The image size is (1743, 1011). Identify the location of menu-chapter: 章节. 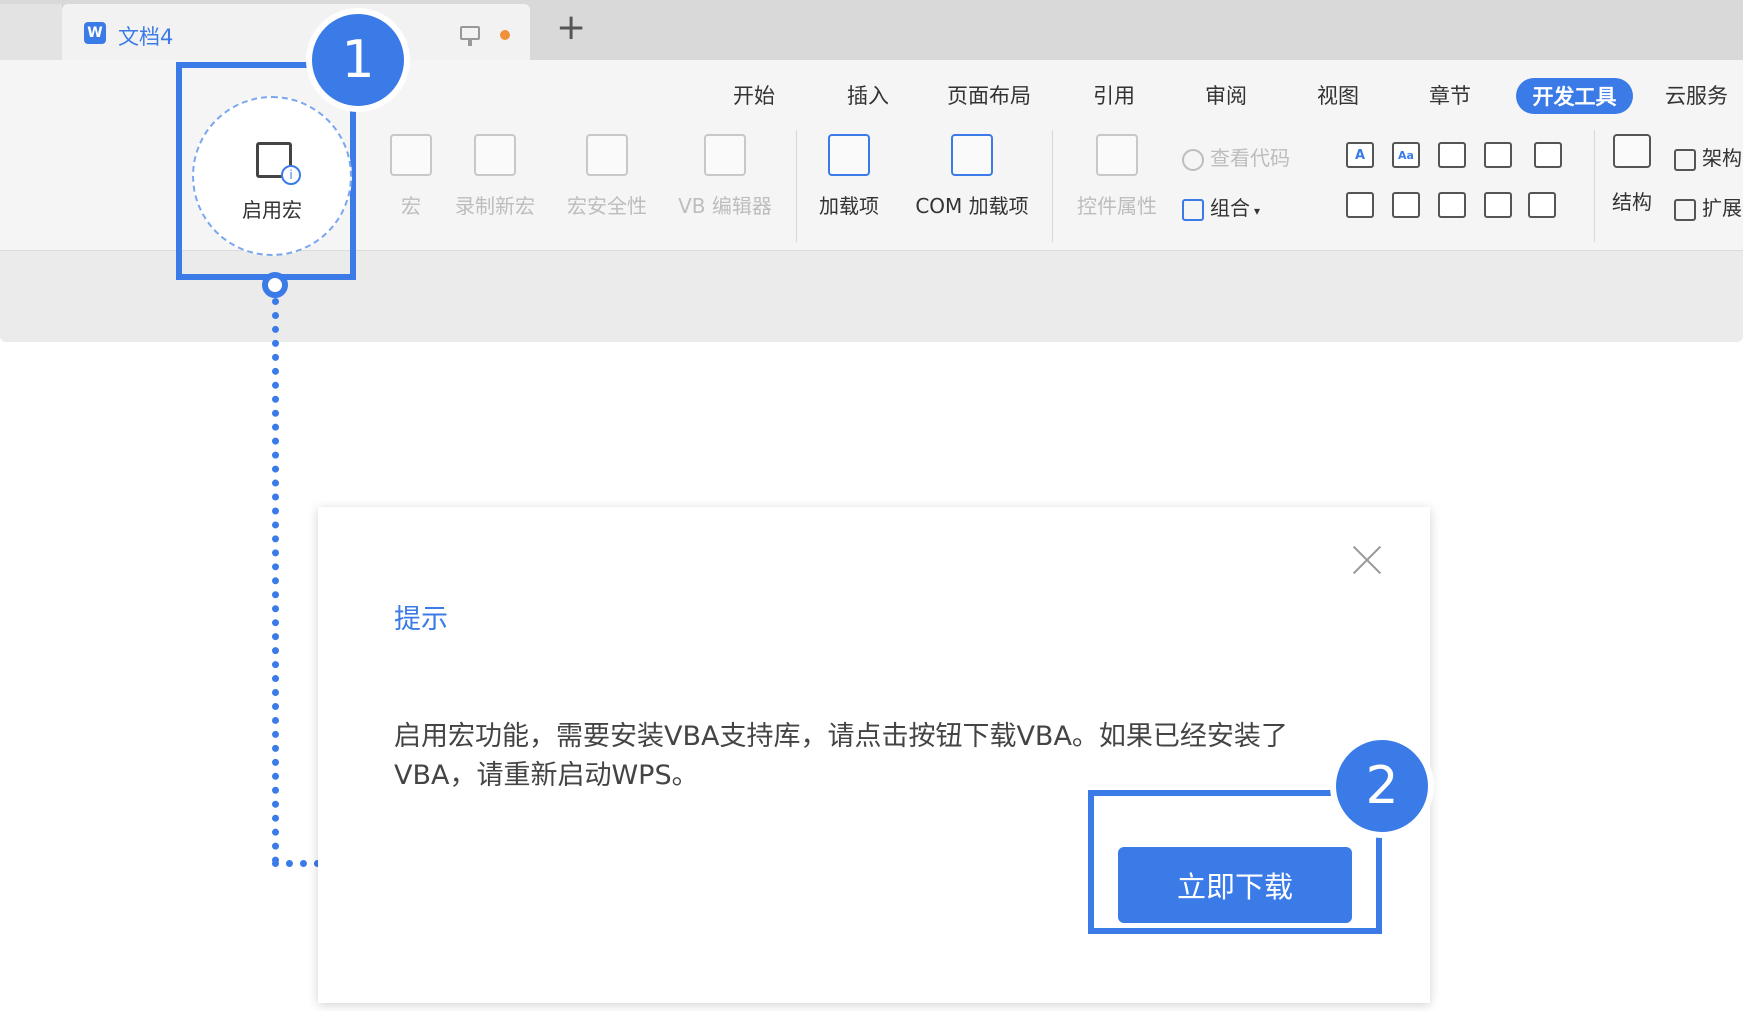
(1450, 95).